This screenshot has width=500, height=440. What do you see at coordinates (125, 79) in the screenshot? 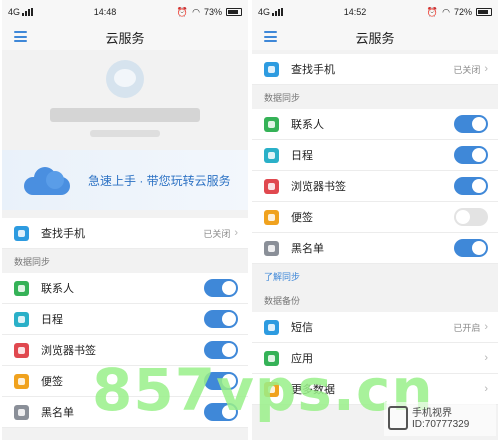
I see `avatar` at bounding box center [125, 79].